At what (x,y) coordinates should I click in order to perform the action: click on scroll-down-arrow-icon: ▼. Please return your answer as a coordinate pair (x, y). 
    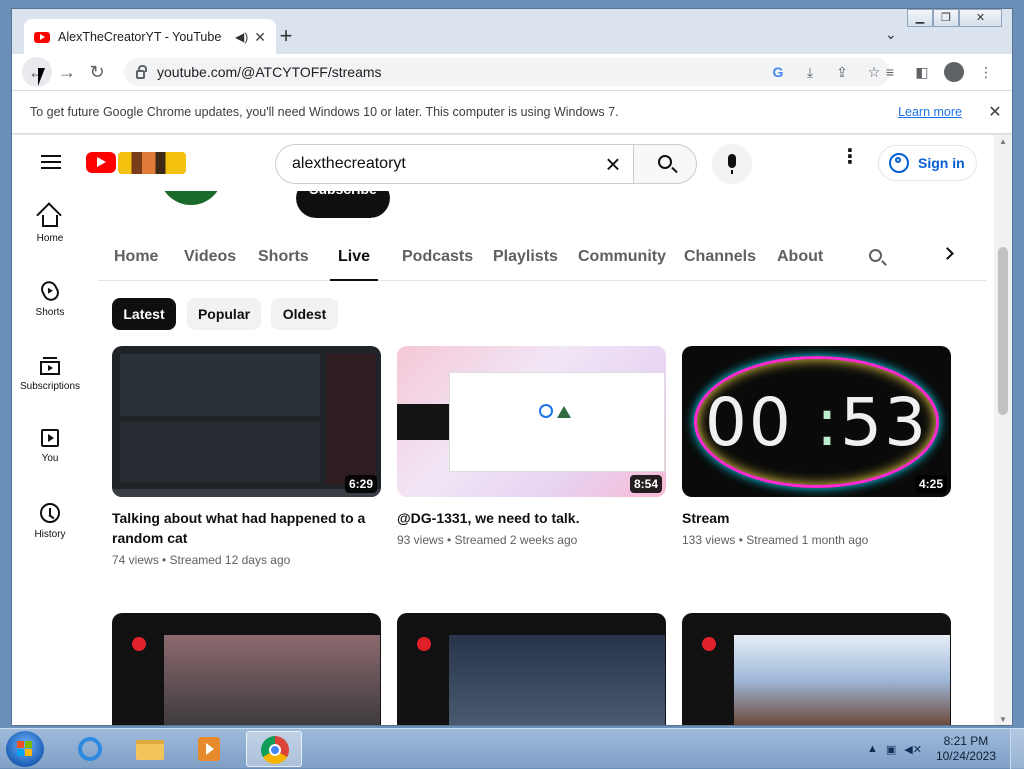
    Looking at the image, I should click on (1003, 719).